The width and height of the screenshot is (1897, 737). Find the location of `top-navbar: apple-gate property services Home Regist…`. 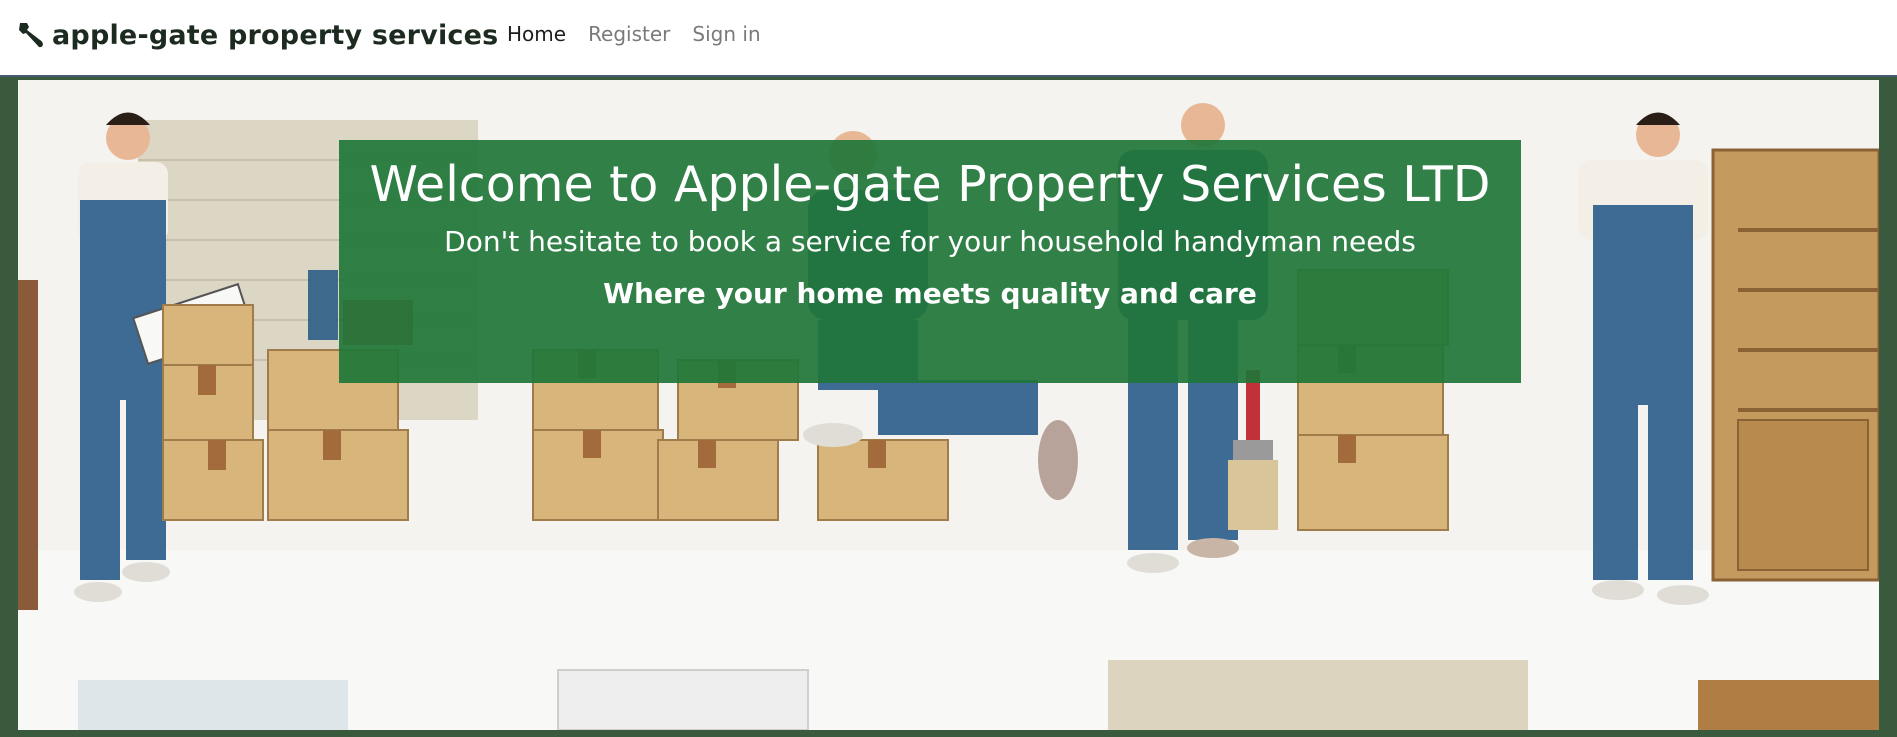

top-navbar: apple-gate property services Home Regist… is located at coordinates (948, 38).